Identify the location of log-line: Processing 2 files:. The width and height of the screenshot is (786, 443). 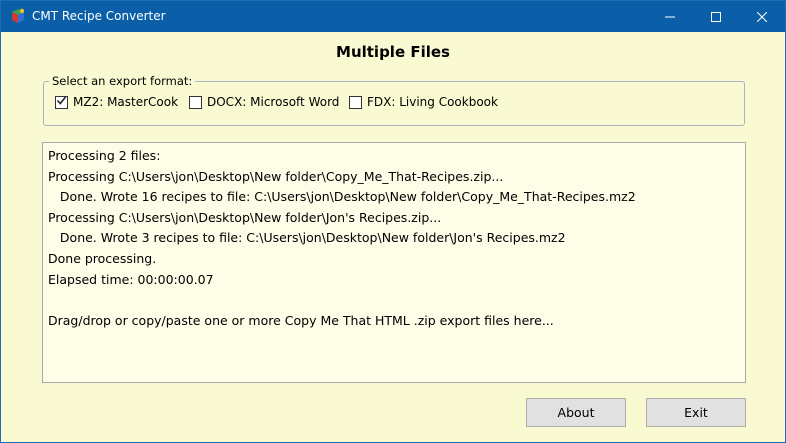
(104, 155).